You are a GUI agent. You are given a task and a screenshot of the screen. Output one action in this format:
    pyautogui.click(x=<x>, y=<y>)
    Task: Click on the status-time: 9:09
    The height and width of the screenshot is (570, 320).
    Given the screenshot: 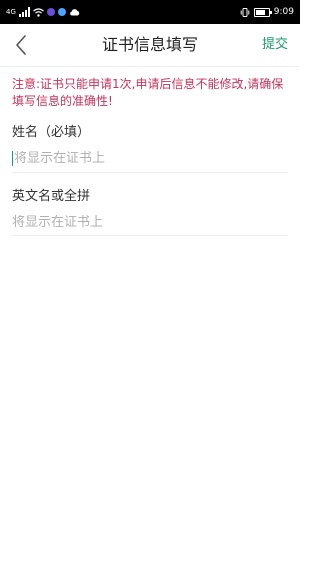 What is the action you would take?
    pyautogui.click(x=283, y=12)
    